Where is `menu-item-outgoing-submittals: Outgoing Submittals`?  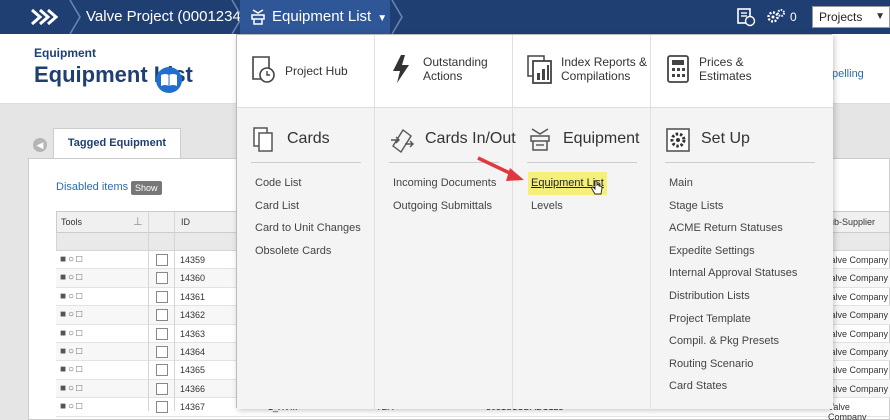
menu-item-outgoing-submittals: Outgoing Submittals is located at coordinates (444, 206).